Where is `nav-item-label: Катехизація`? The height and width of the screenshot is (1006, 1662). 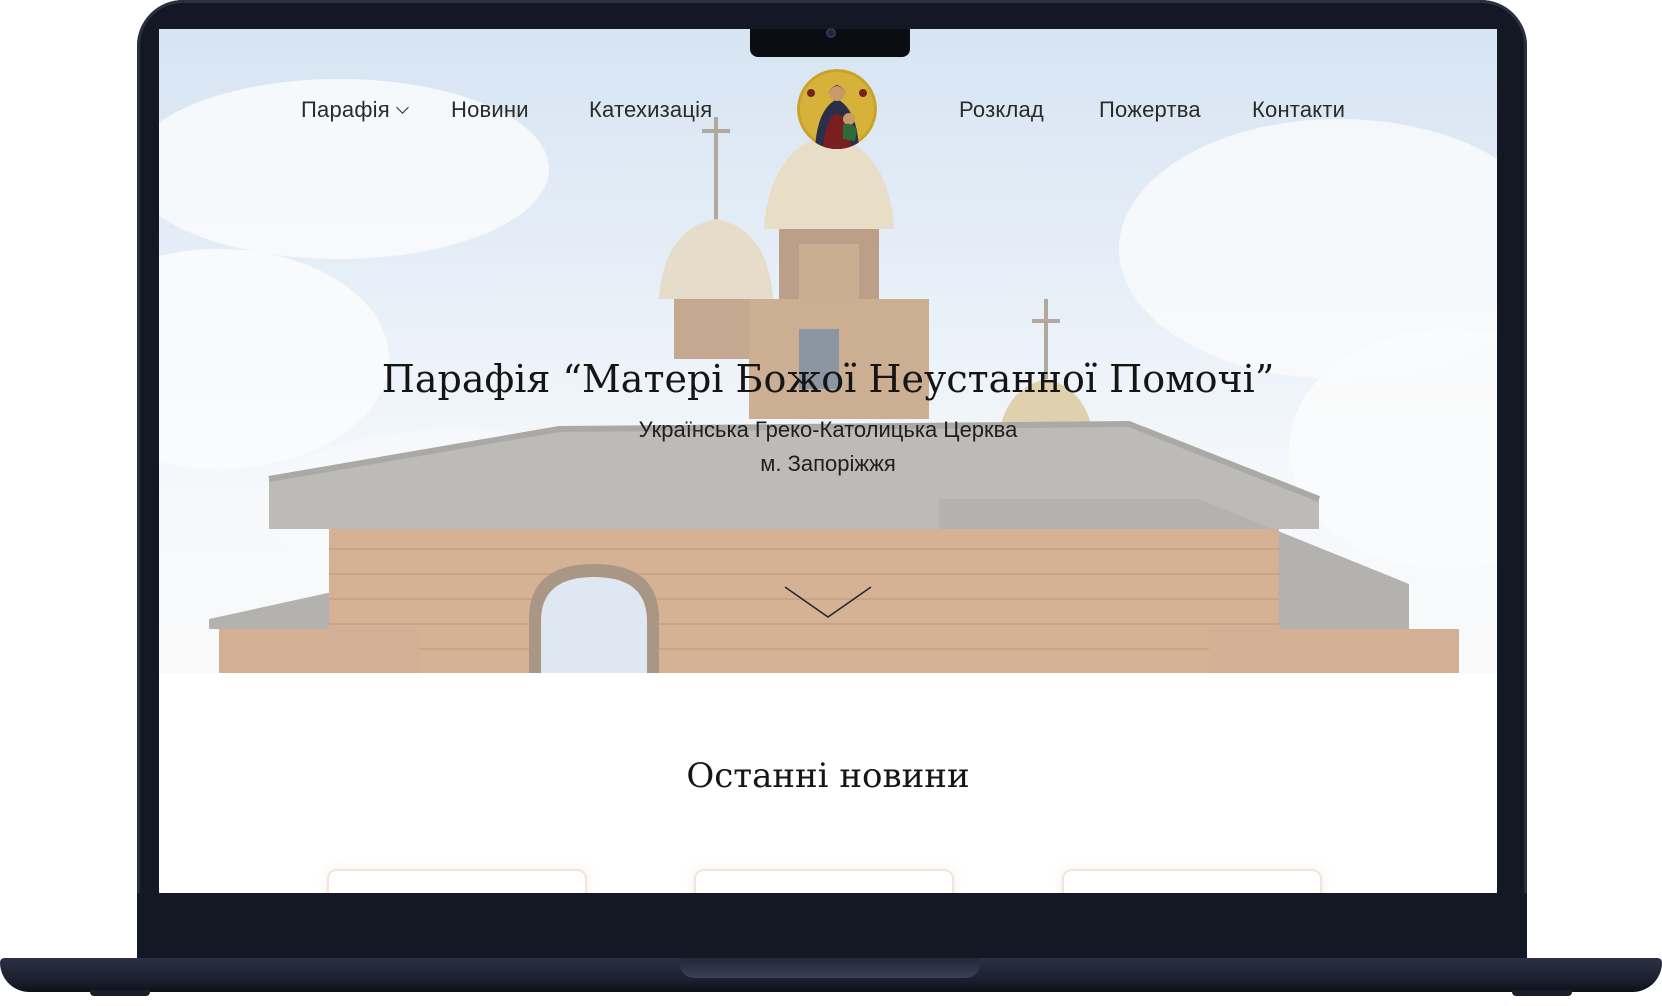 nav-item-label: Катехизація is located at coordinates (651, 109).